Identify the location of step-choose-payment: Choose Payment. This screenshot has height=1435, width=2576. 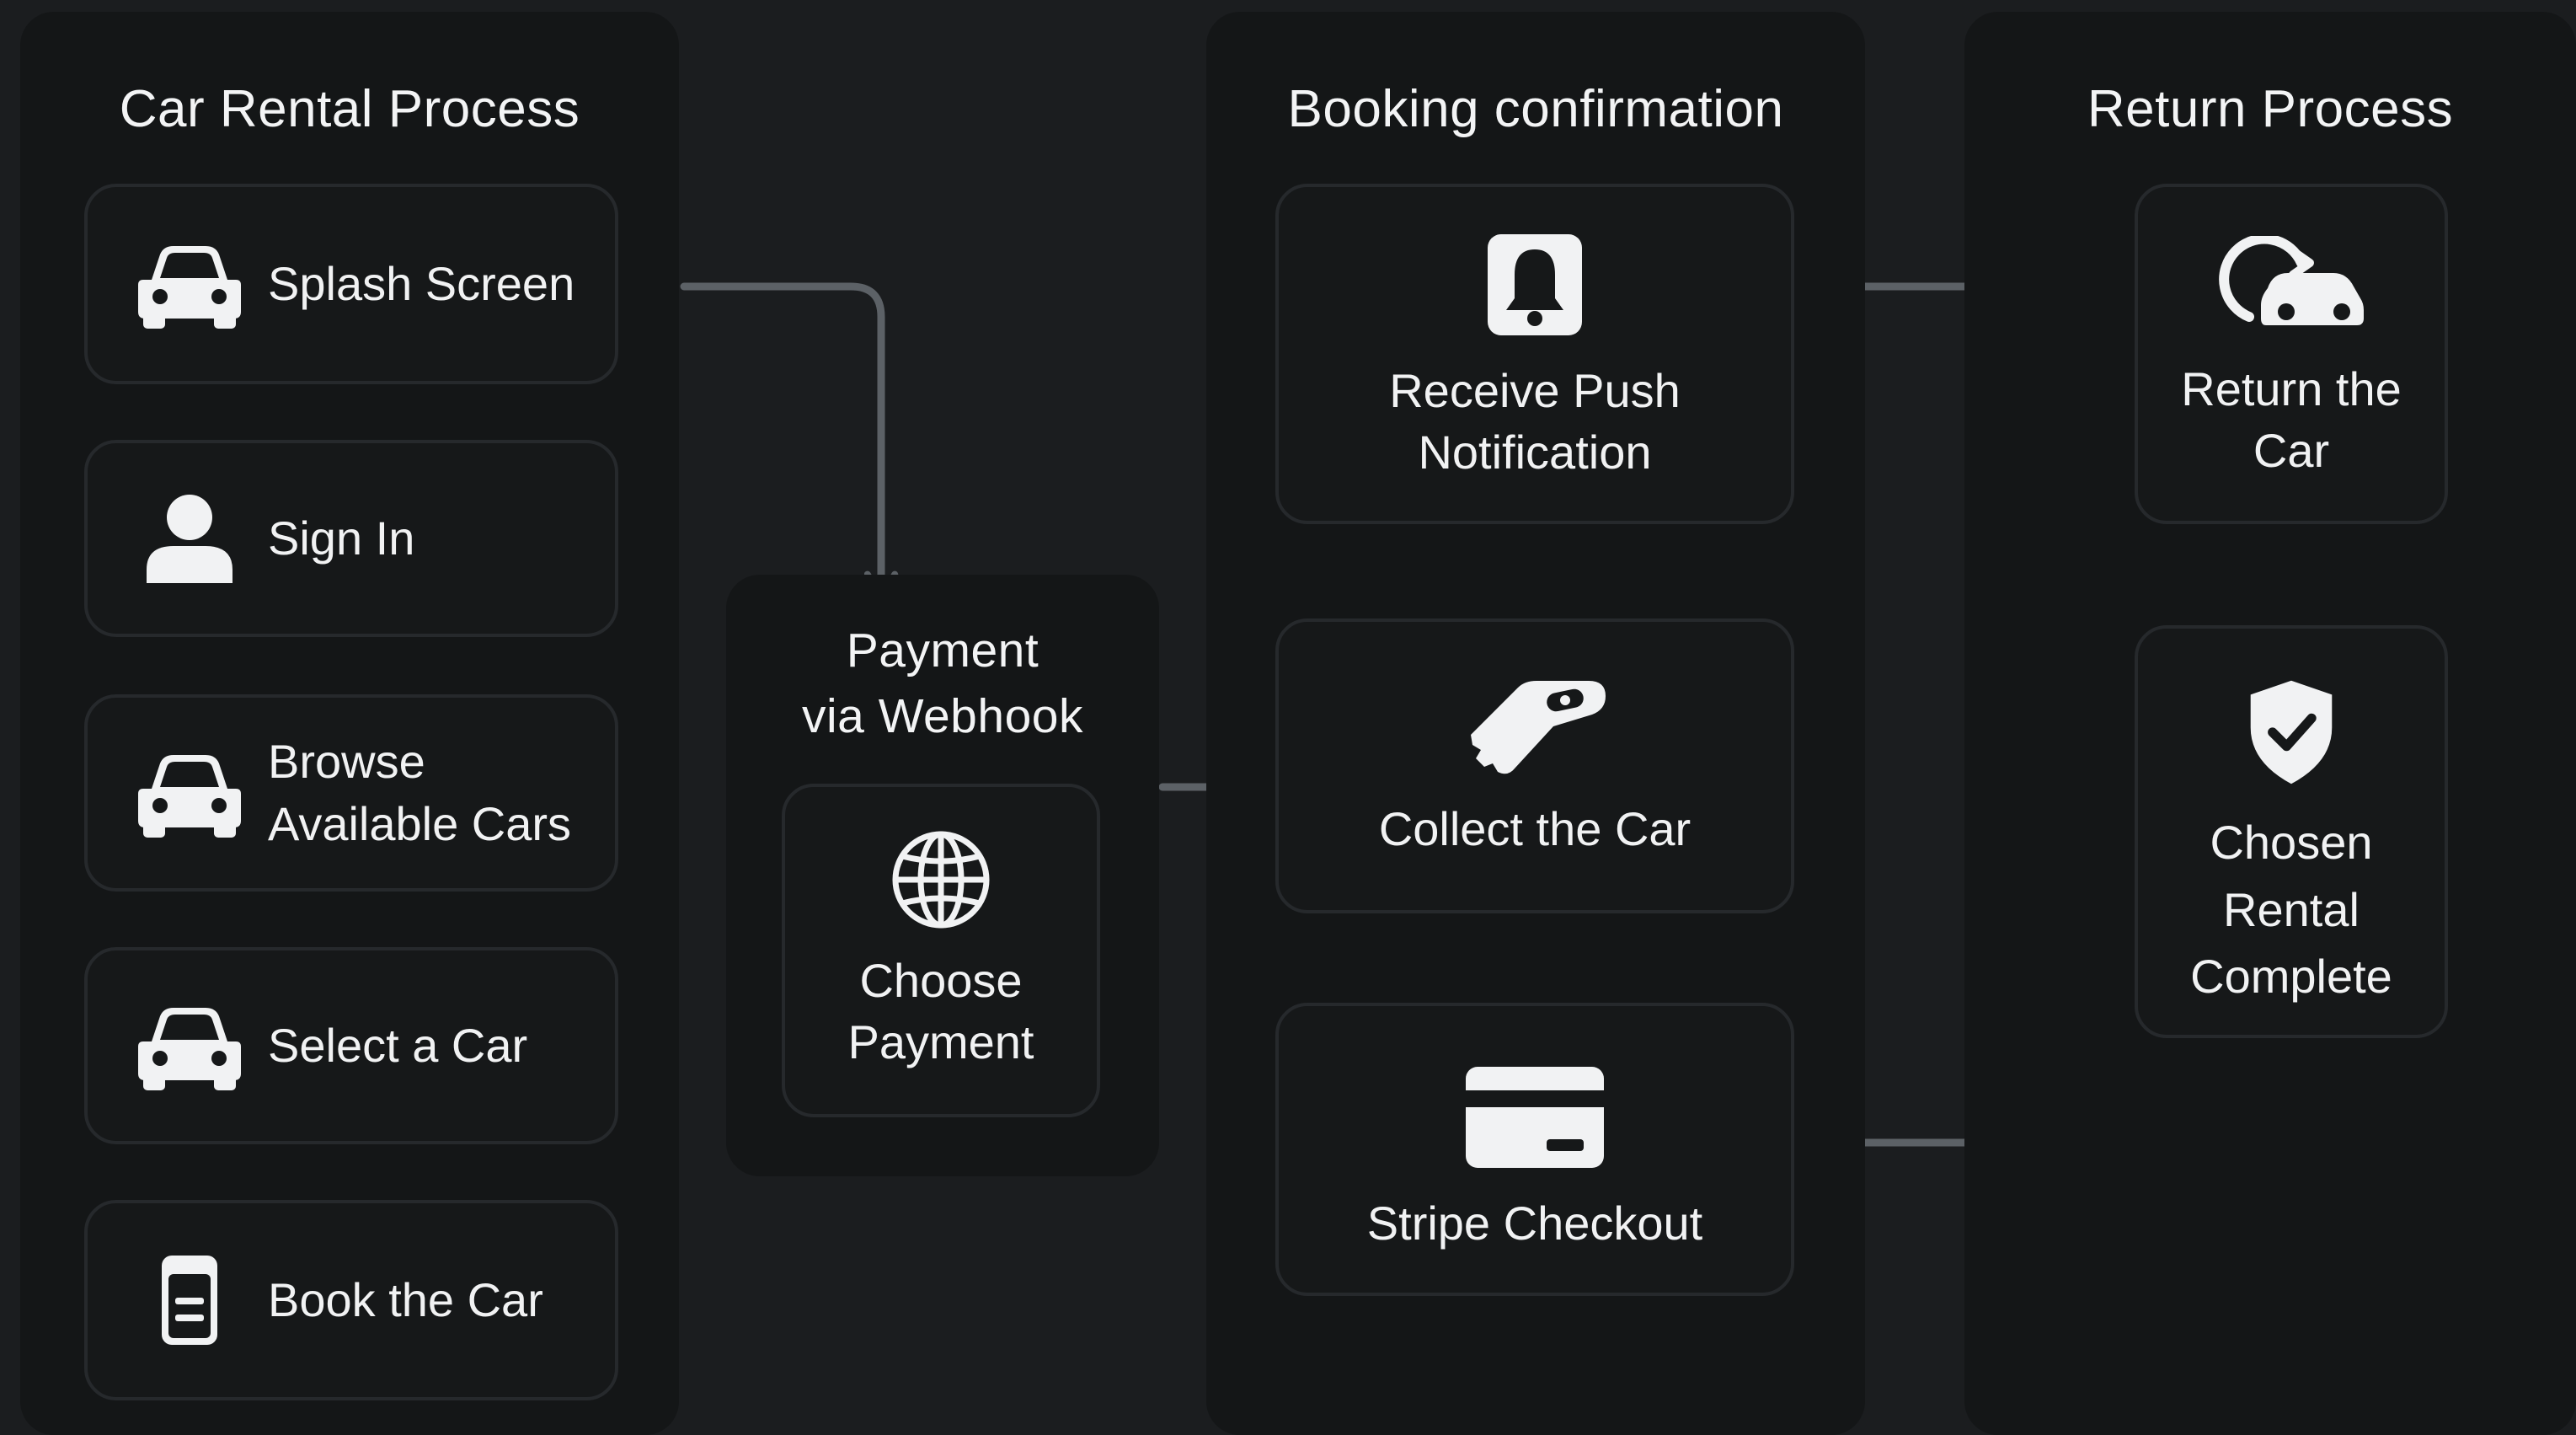
(941, 950).